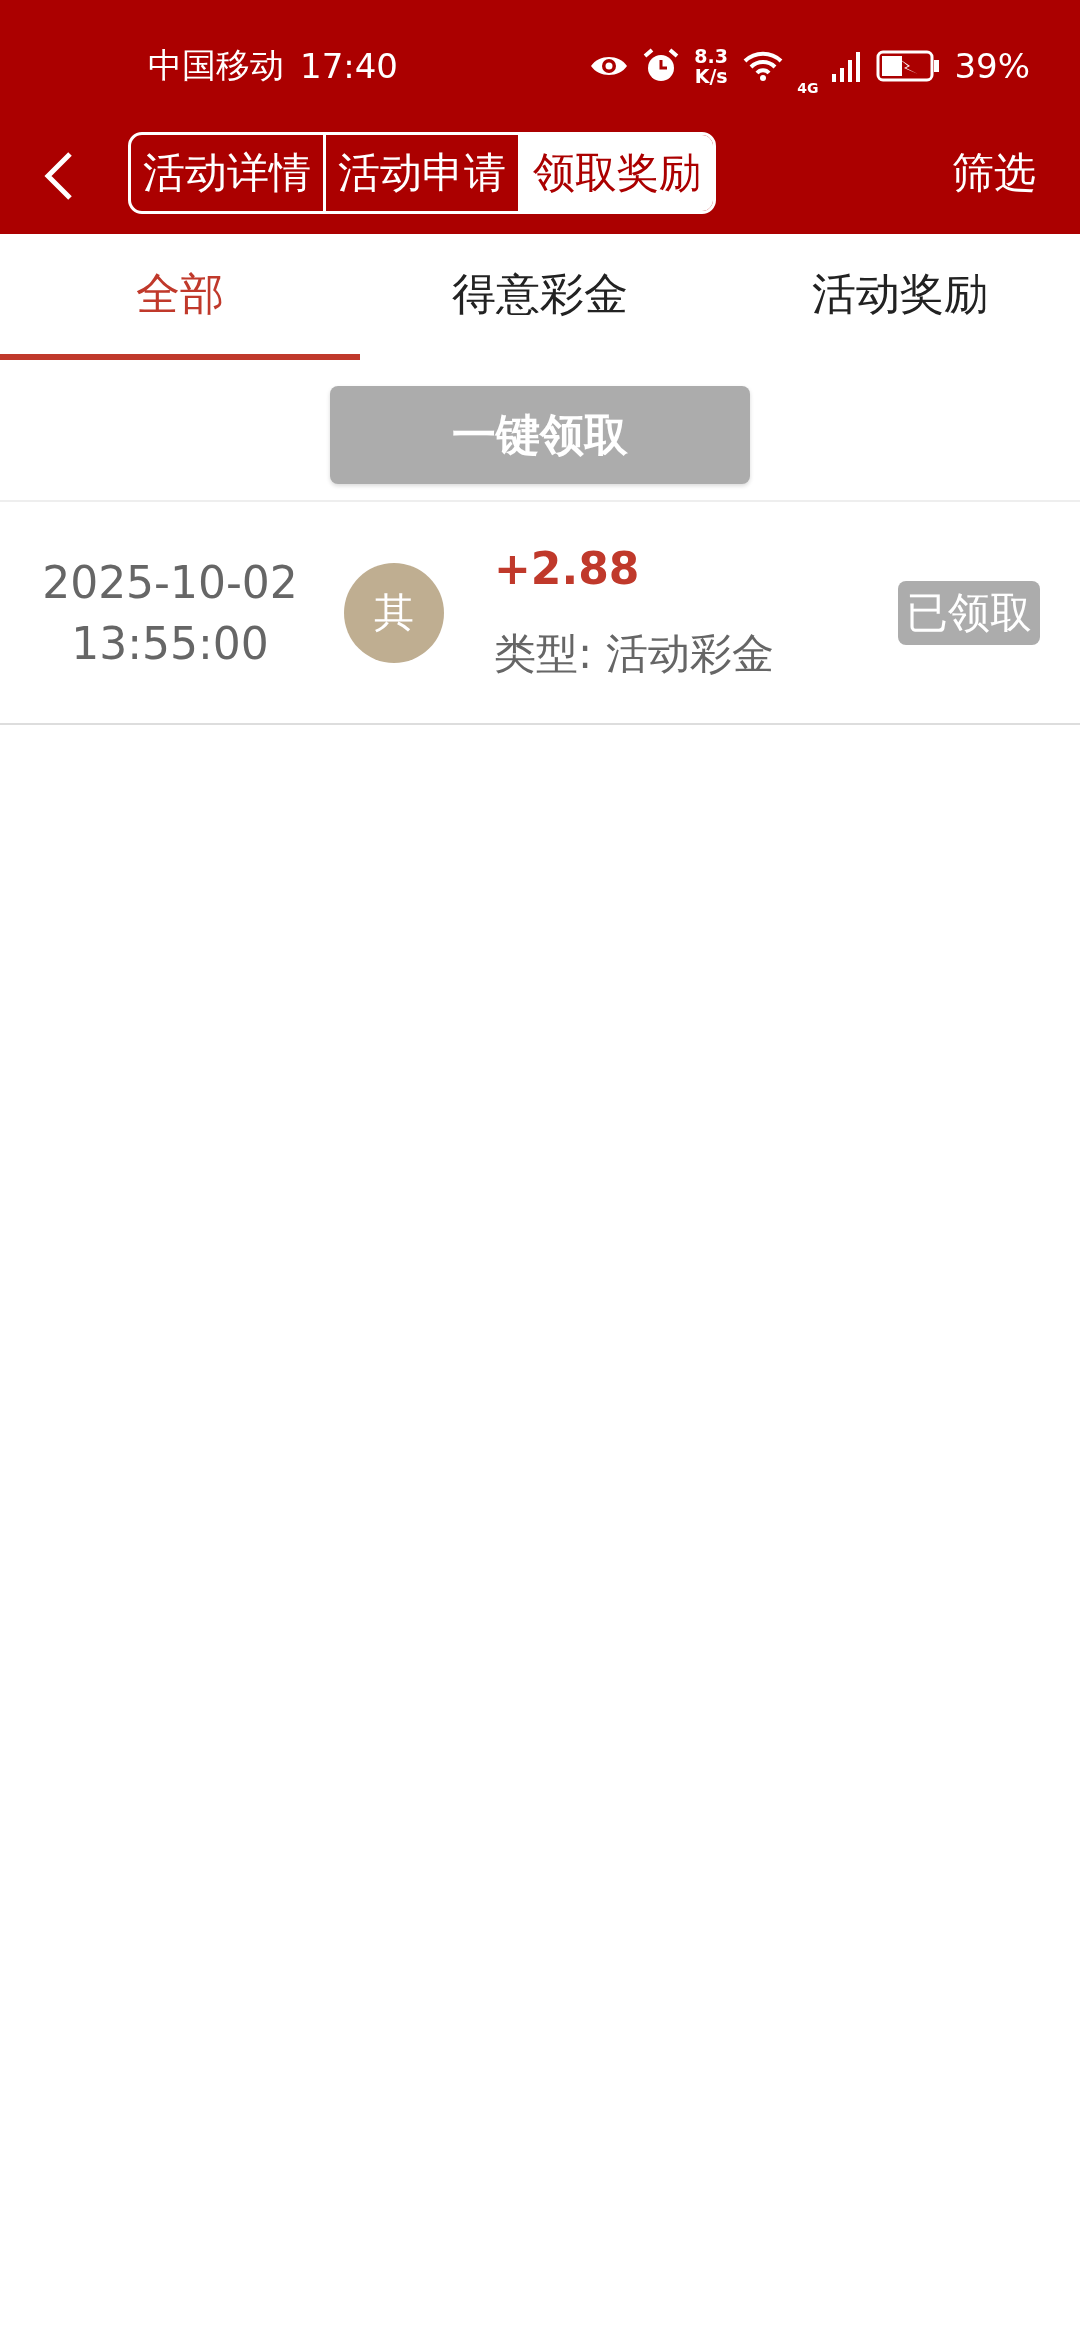  I want to click on battery-icon, so click(908, 66).